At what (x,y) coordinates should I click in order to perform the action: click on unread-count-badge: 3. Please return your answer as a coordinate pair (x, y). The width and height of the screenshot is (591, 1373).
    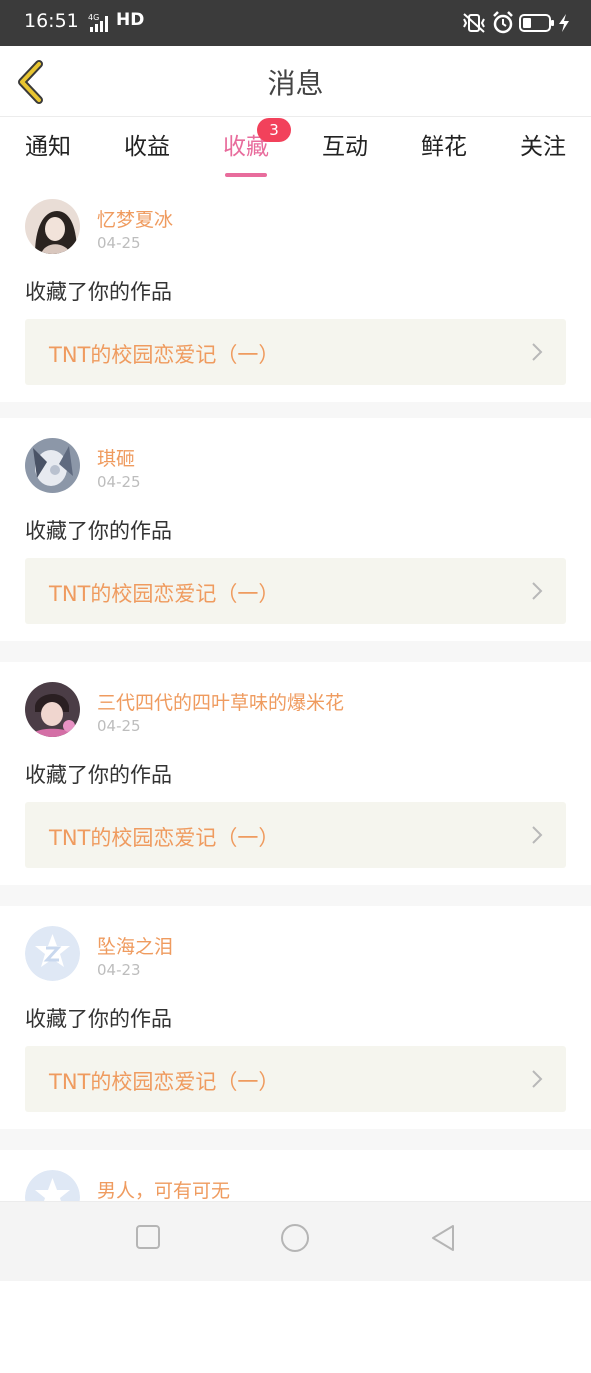
    Looking at the image, I should click on (274, 130).